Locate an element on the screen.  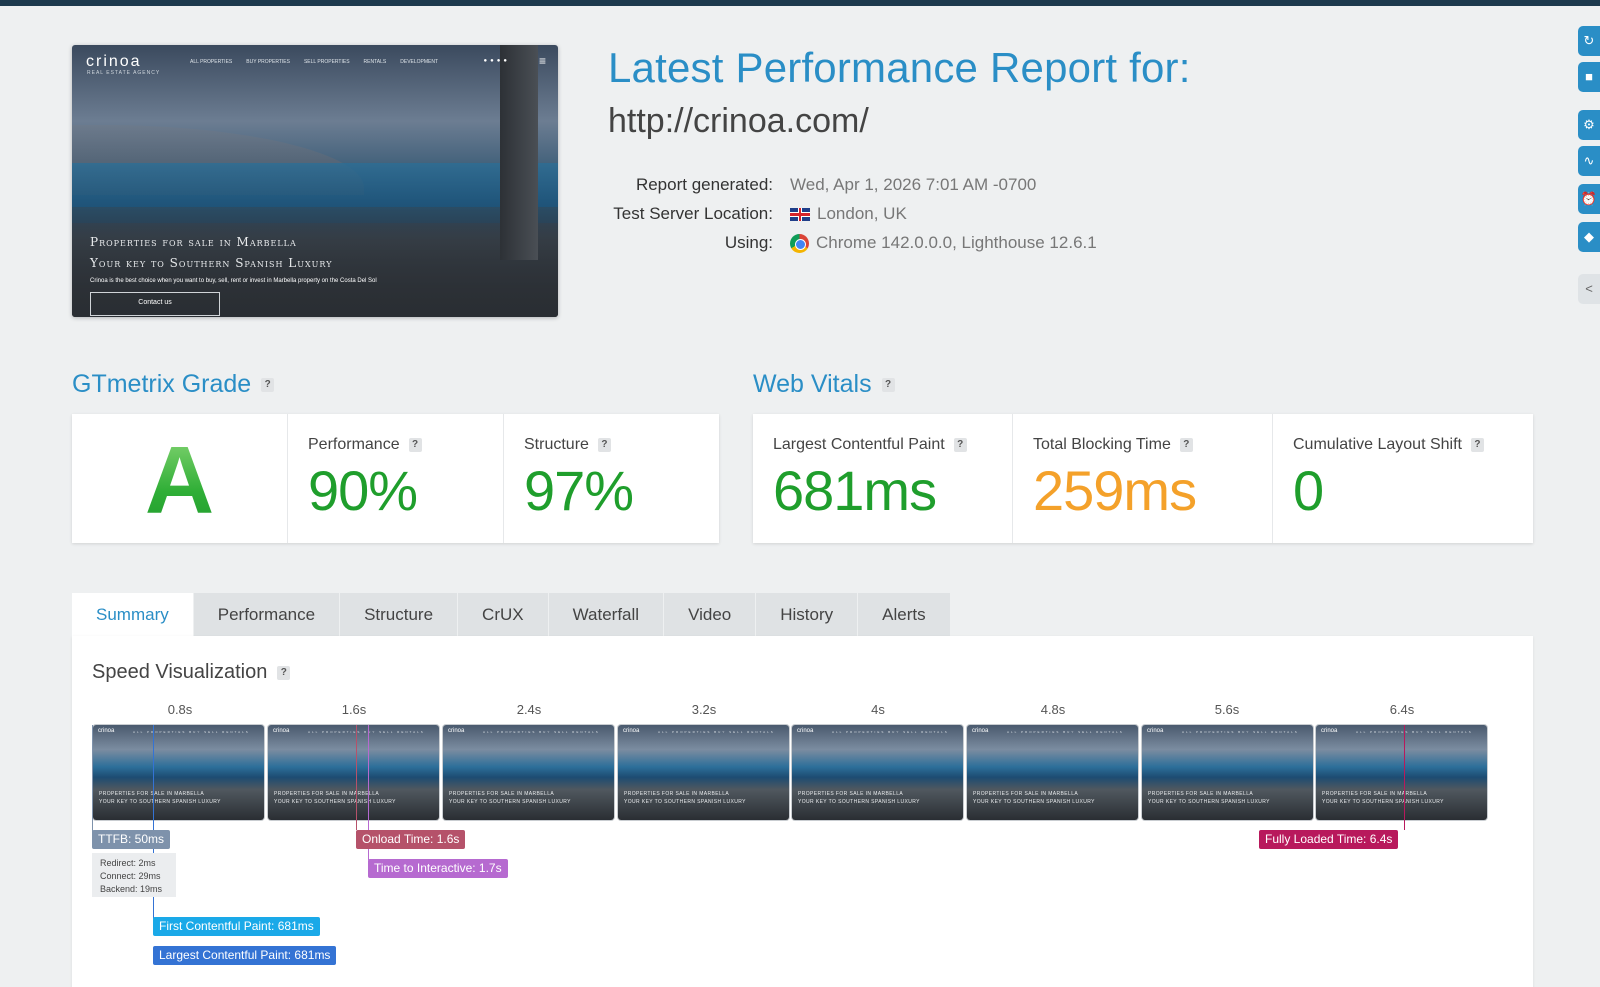
screenshot-nav-item: RENTALS is located at coordinates (375, 62).